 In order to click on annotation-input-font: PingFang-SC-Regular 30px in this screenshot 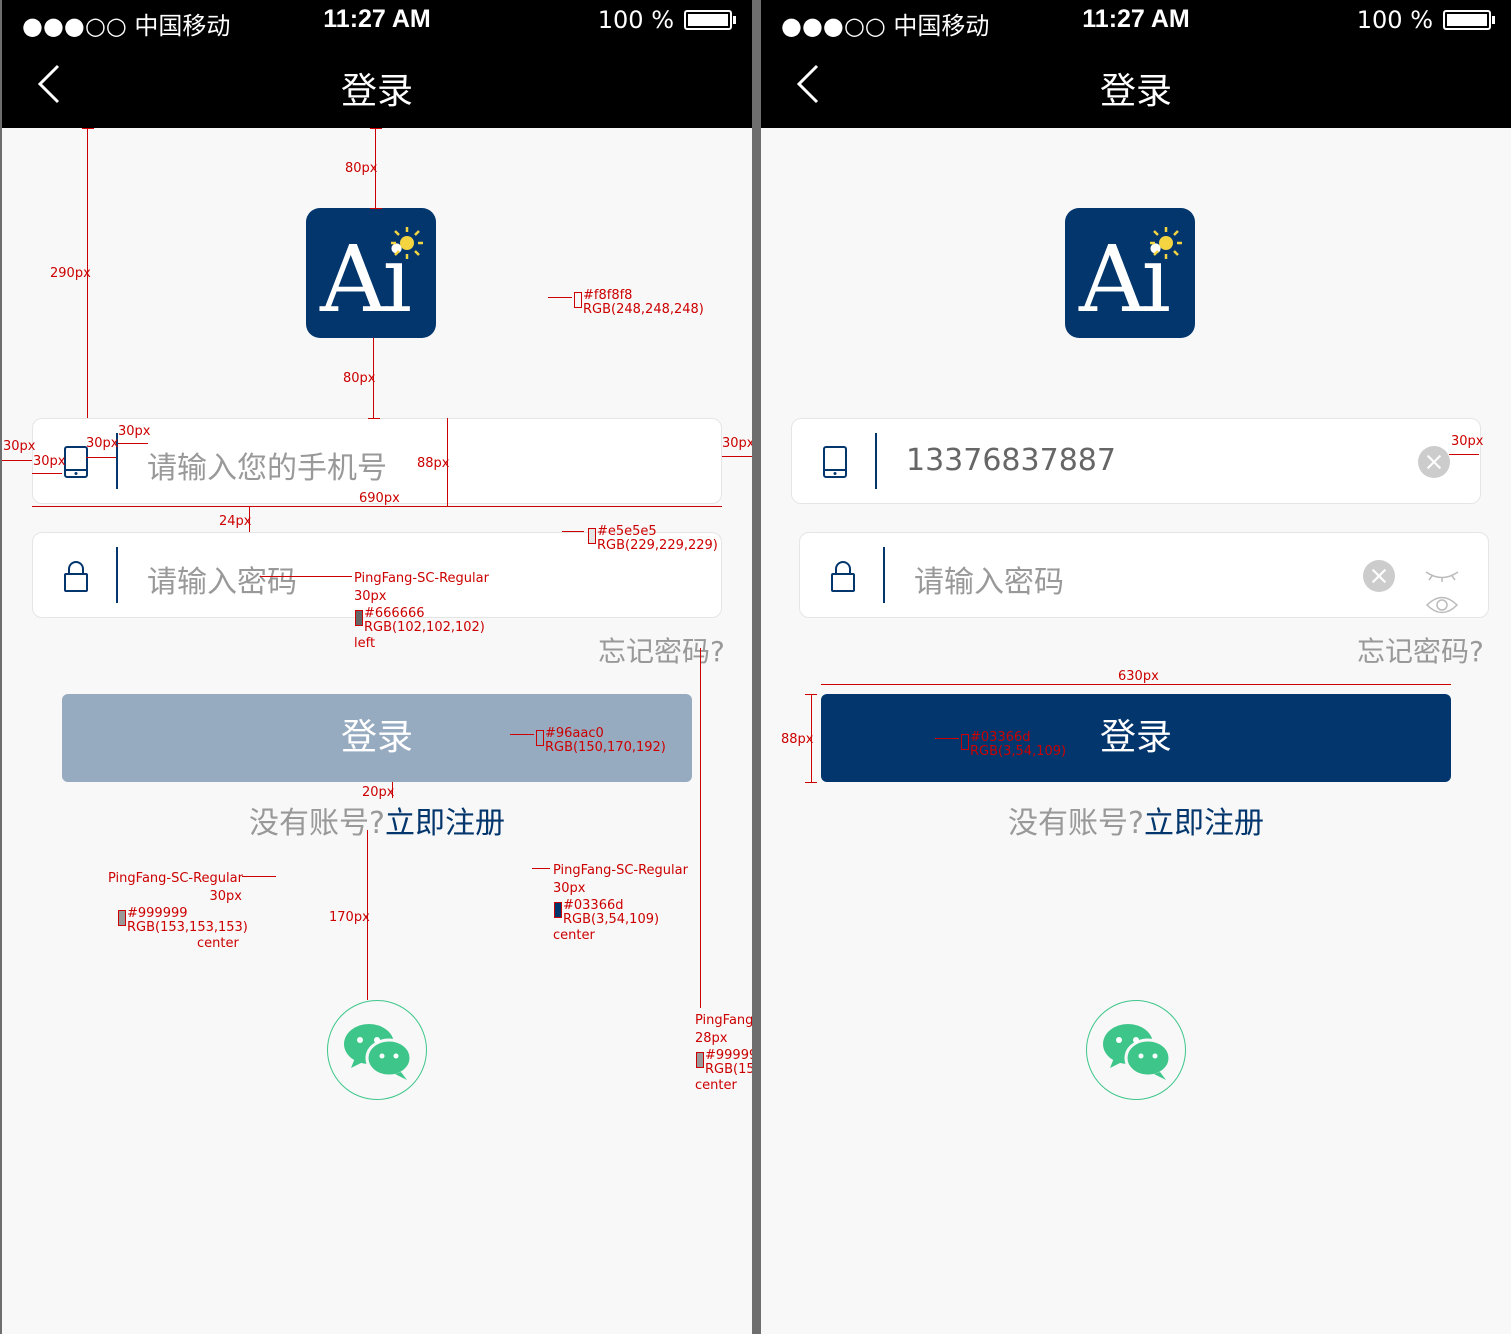, I will do `click(421, 588)`.